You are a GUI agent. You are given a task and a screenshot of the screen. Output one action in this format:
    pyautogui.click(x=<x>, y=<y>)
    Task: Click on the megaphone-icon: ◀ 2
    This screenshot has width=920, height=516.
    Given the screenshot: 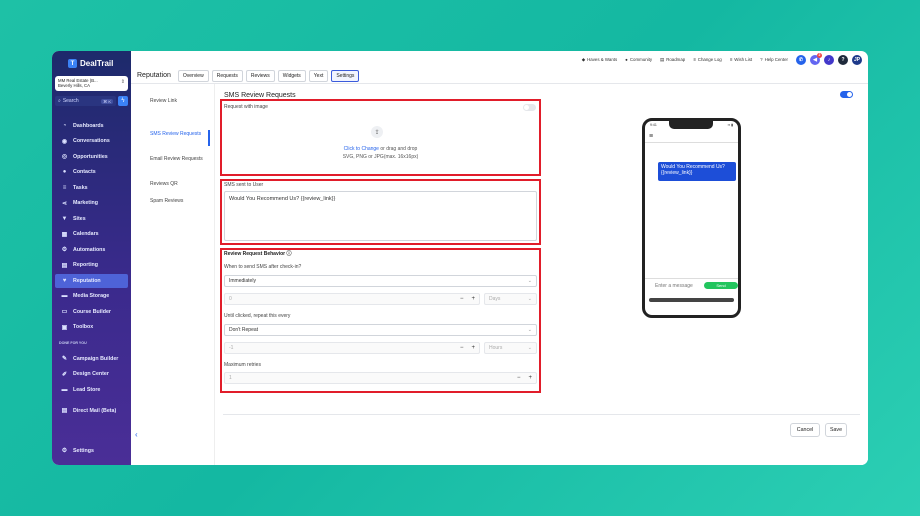 What is the action you would take?
    pyautogui.click(x=816, y=58)
    